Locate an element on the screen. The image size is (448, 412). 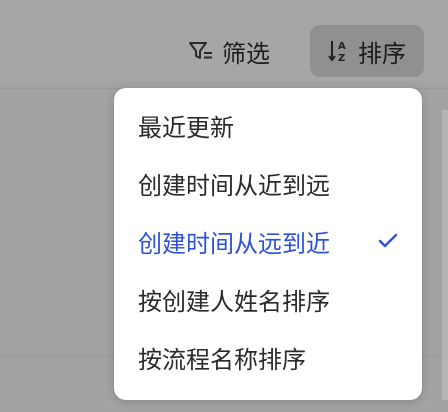
sort-button: A Z 排序 is located at coordinates (367, 51).